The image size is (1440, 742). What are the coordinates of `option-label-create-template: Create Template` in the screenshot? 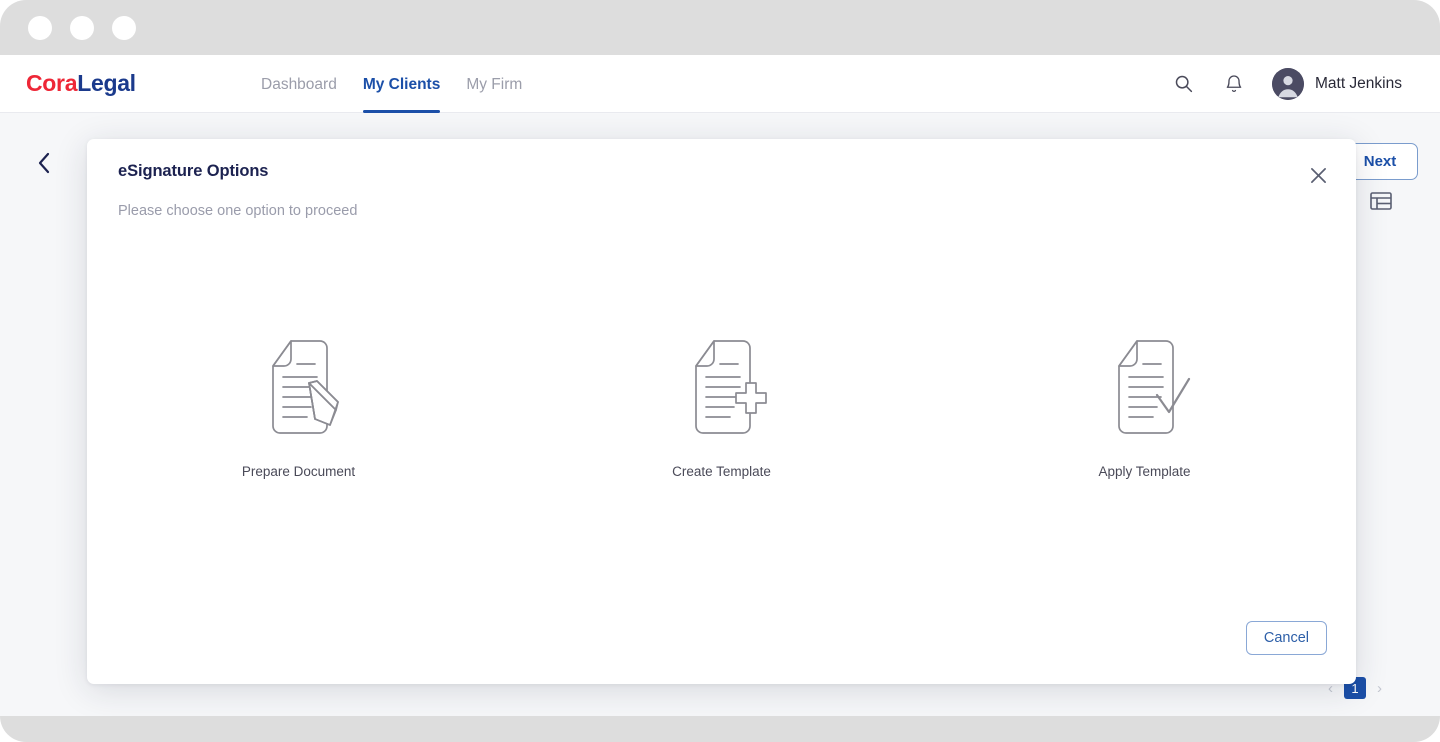 It's located at (721, 471).